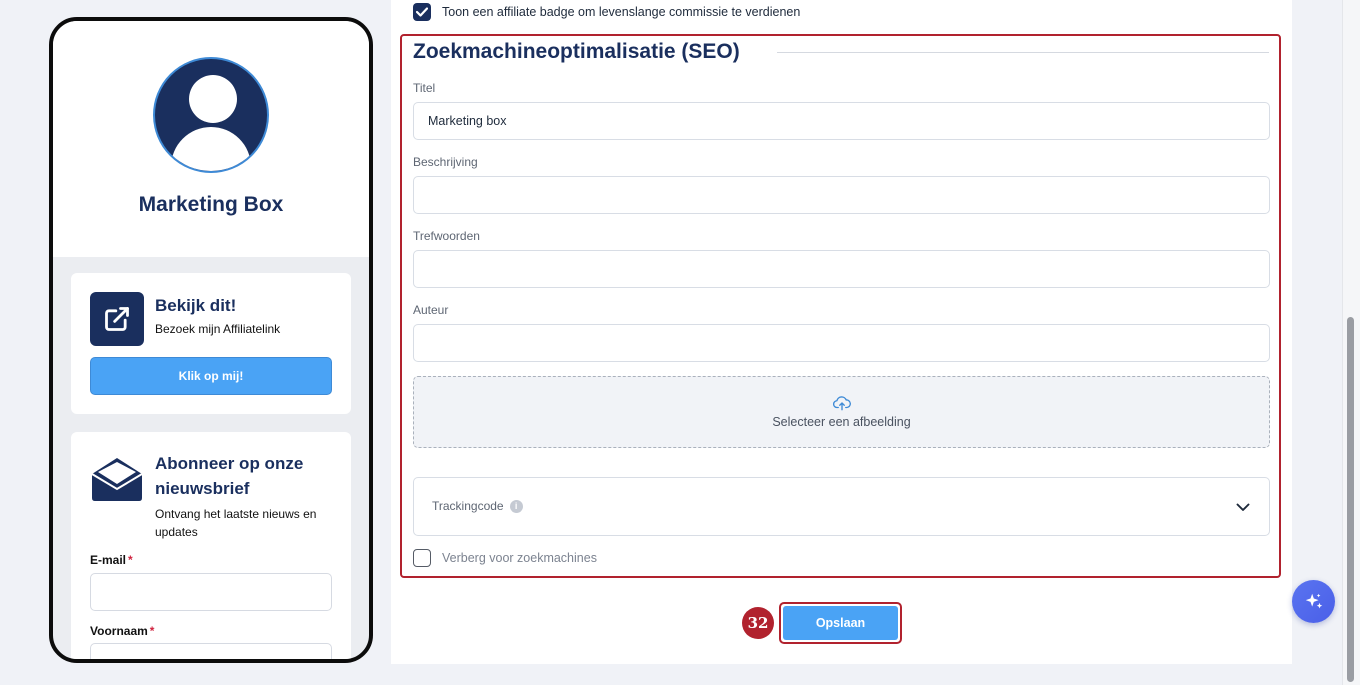  Describe the element at coordinates (211, 376) in the screenshot. I see `click-me-button: Klik op mij!` at that location.